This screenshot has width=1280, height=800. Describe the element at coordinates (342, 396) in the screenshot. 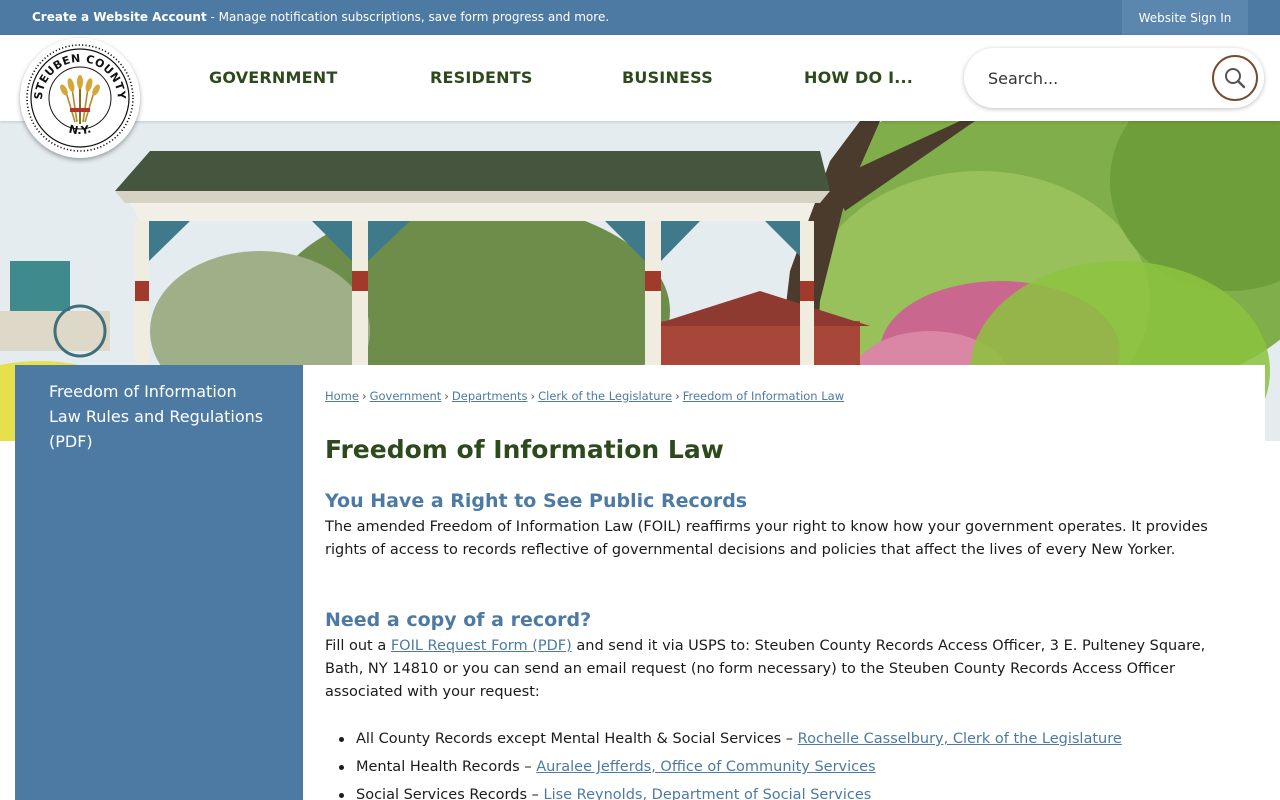

I see `breadcrumb-home: Home` at that location.